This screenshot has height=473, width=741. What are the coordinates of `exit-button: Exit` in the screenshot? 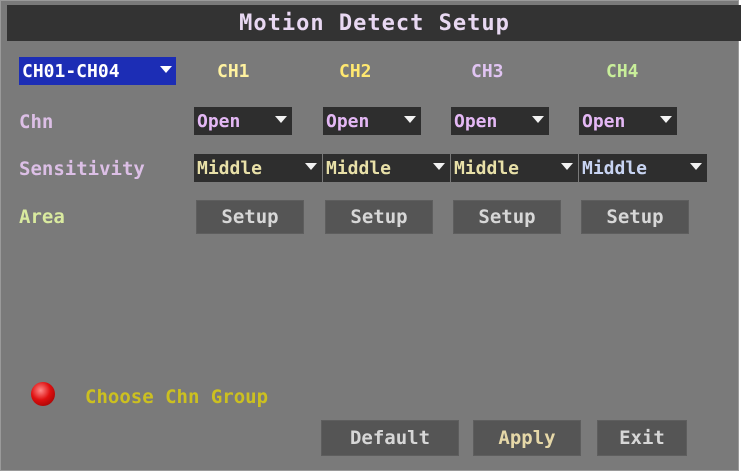 It's located at (642, 438).